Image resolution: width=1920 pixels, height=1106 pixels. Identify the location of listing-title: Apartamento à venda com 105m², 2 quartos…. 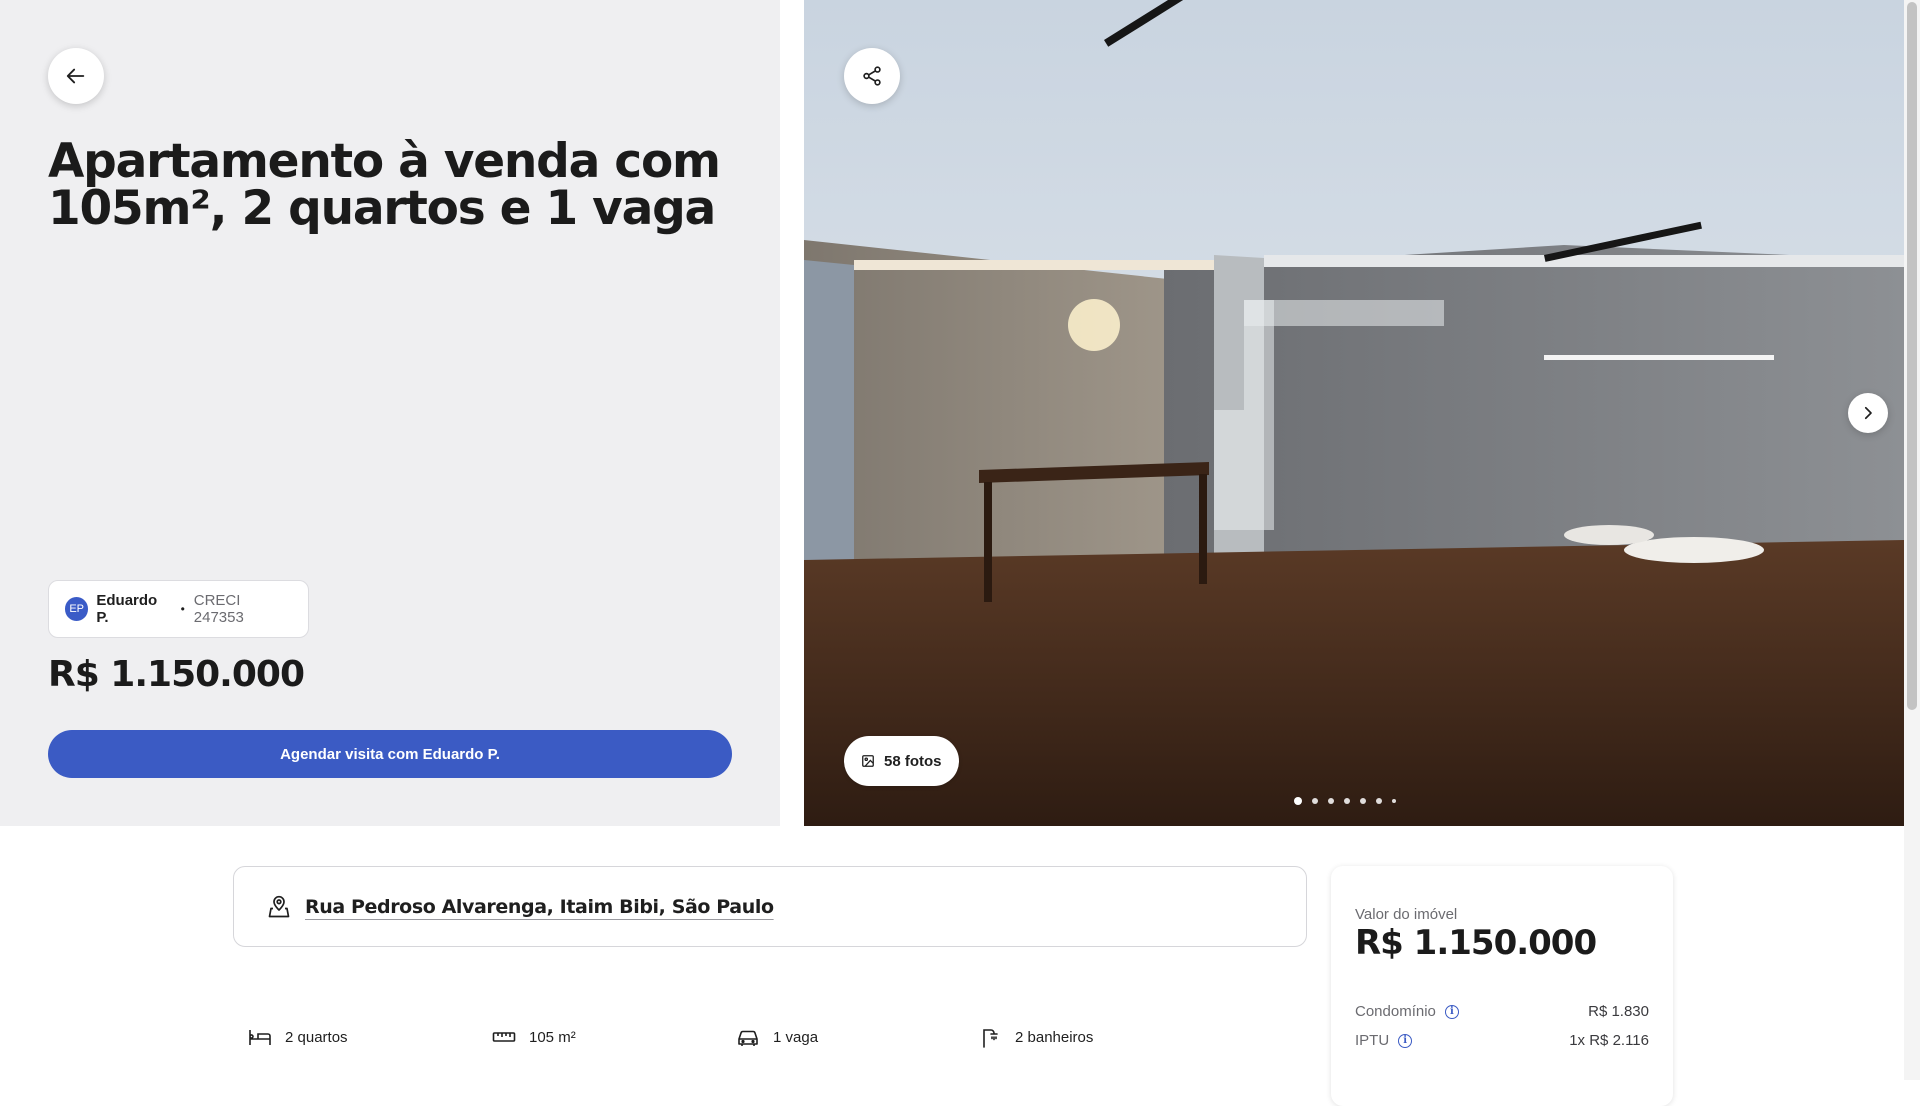
(384, 185).